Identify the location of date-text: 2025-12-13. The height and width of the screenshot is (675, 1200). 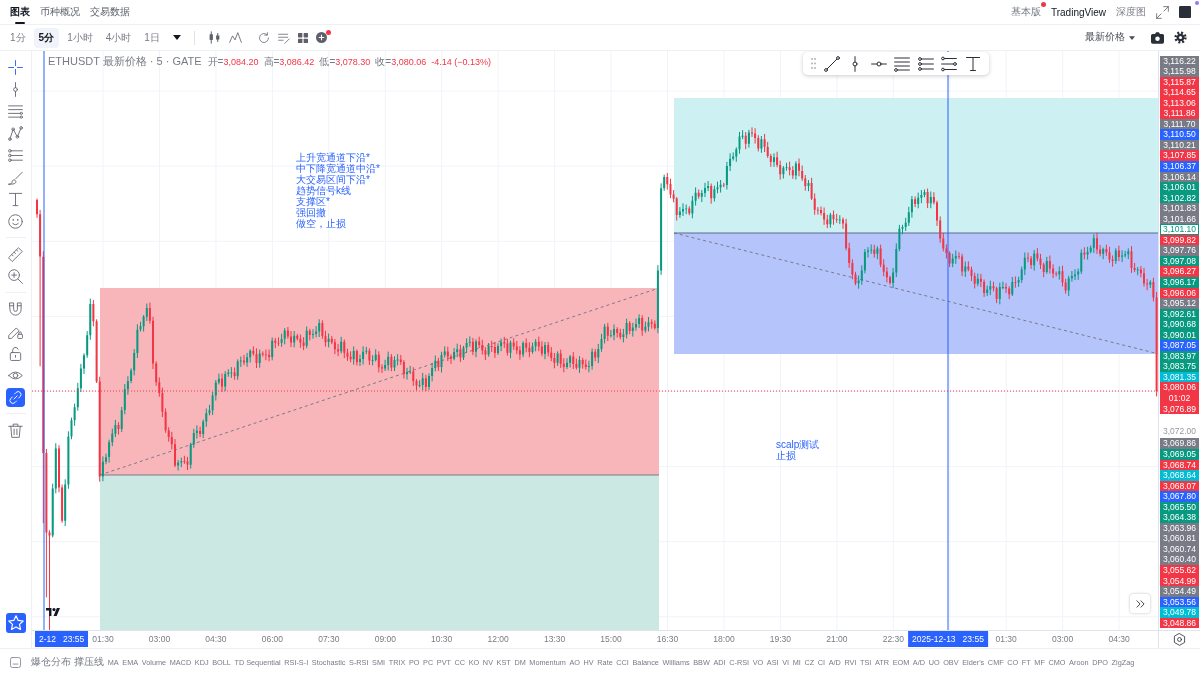
(934, 639).